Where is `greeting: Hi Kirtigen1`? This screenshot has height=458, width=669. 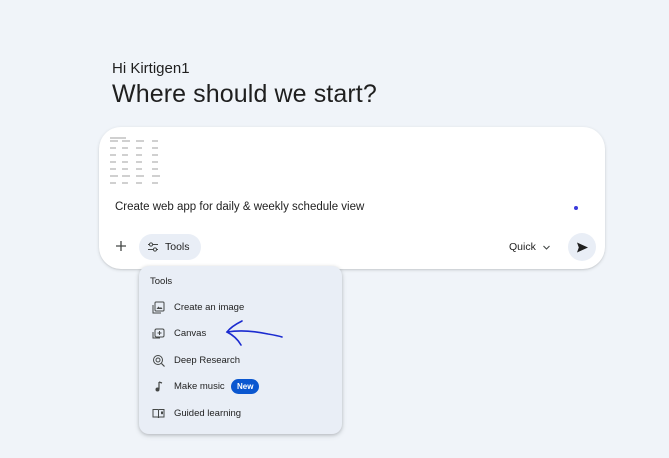 greeting: Hi Kirtigen1 is located at coordinates (151, 68).